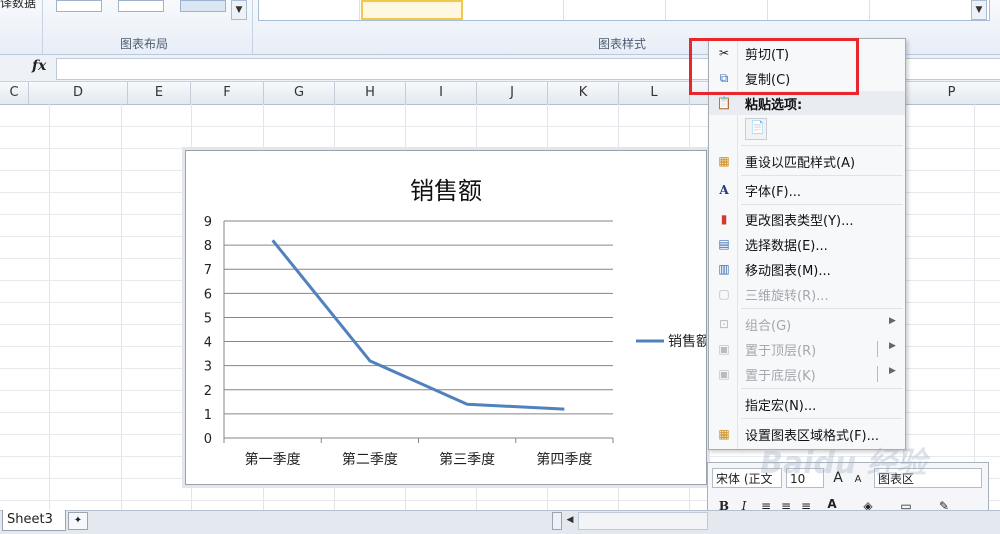 The image size is (1000, 534). What do you see at coordinates (774, 66) in the screenshot?
I see `annotation-highlight-box` at bounding box center [774, 66].